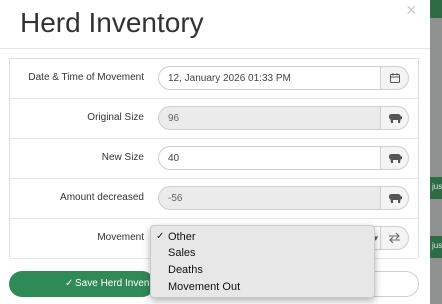 This screenshot has width=442, height=304. What do you see at coordinates (262, 270) in the screenshot?
I see `movement-option-deaths: Deaths` at bounding box center [262, 270].